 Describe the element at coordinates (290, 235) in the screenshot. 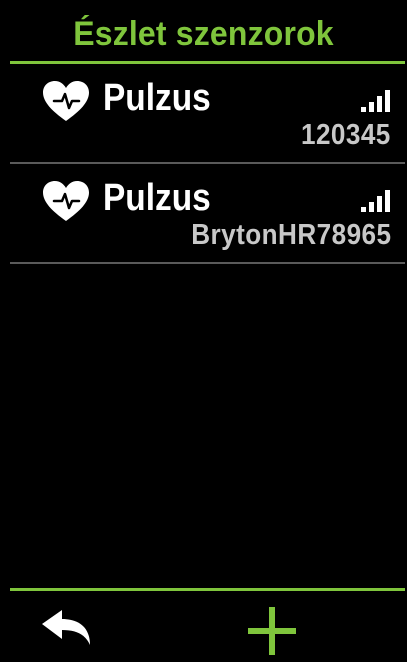

I see `sensor-id: BrytonHR78965` at that location.